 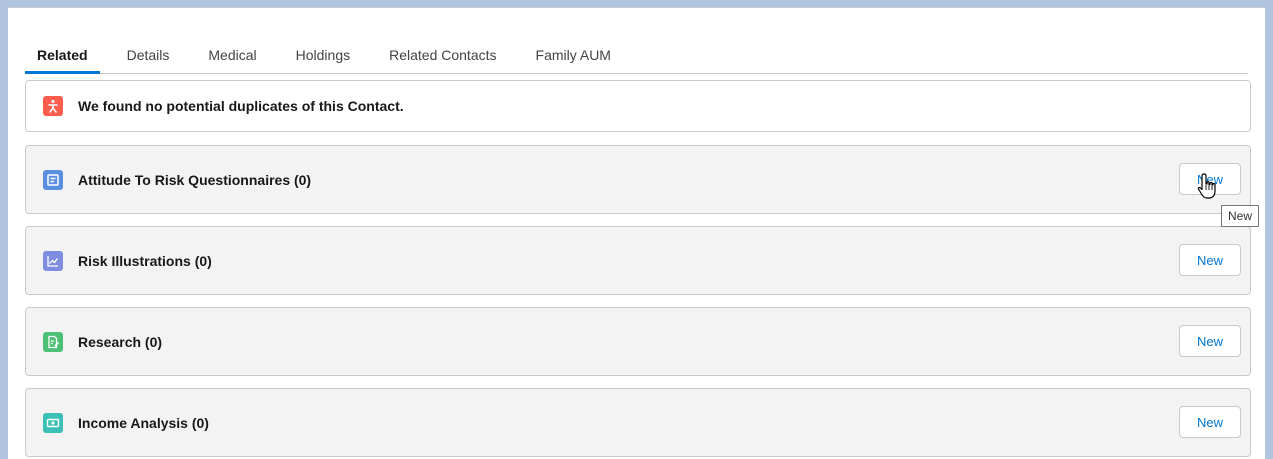 I want to click on related-list-attitude-to-risk: Attitude To Risk Questionnaires (0) New, so click(x=638, y=179).